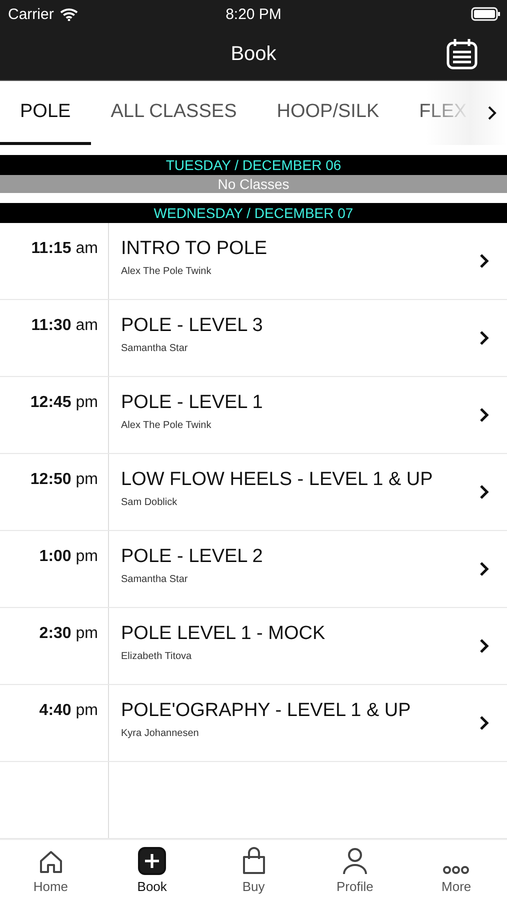 The image size is (507, 900). Describe the element at coordinates (192, 403) in the screenshot. I see `class-name: POLE - LEVEL 1` at that location.